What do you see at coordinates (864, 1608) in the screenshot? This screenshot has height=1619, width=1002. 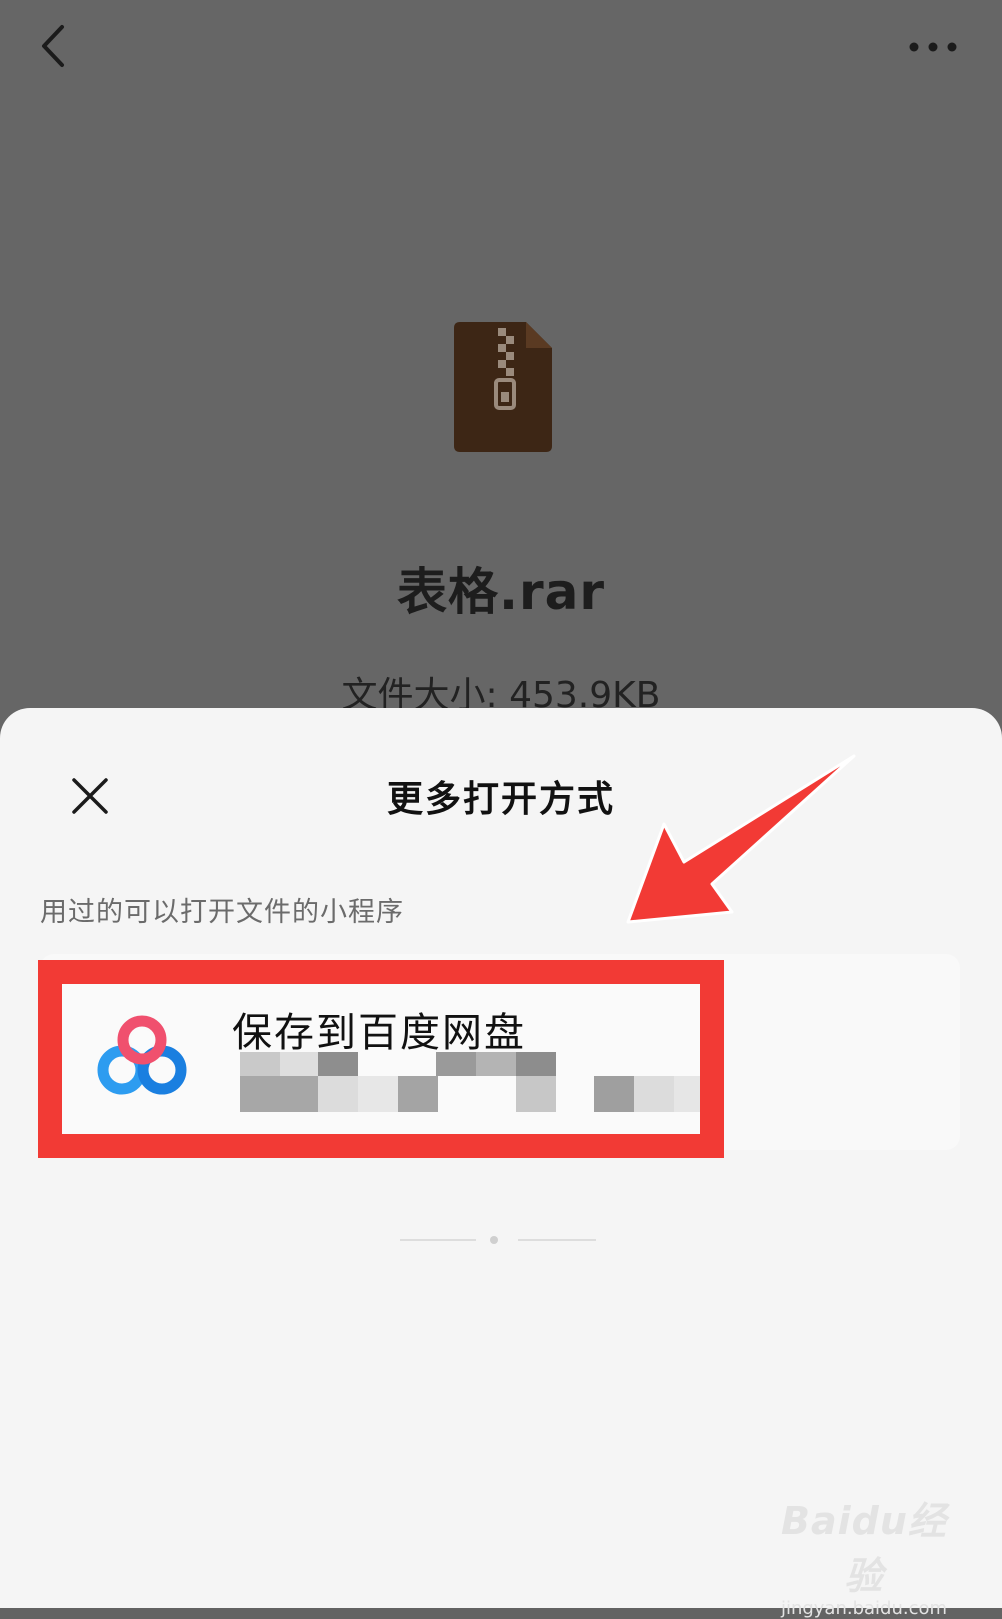 I see `watermark-url: jingyan.baidu.com` at bounding box center [864, 1608].